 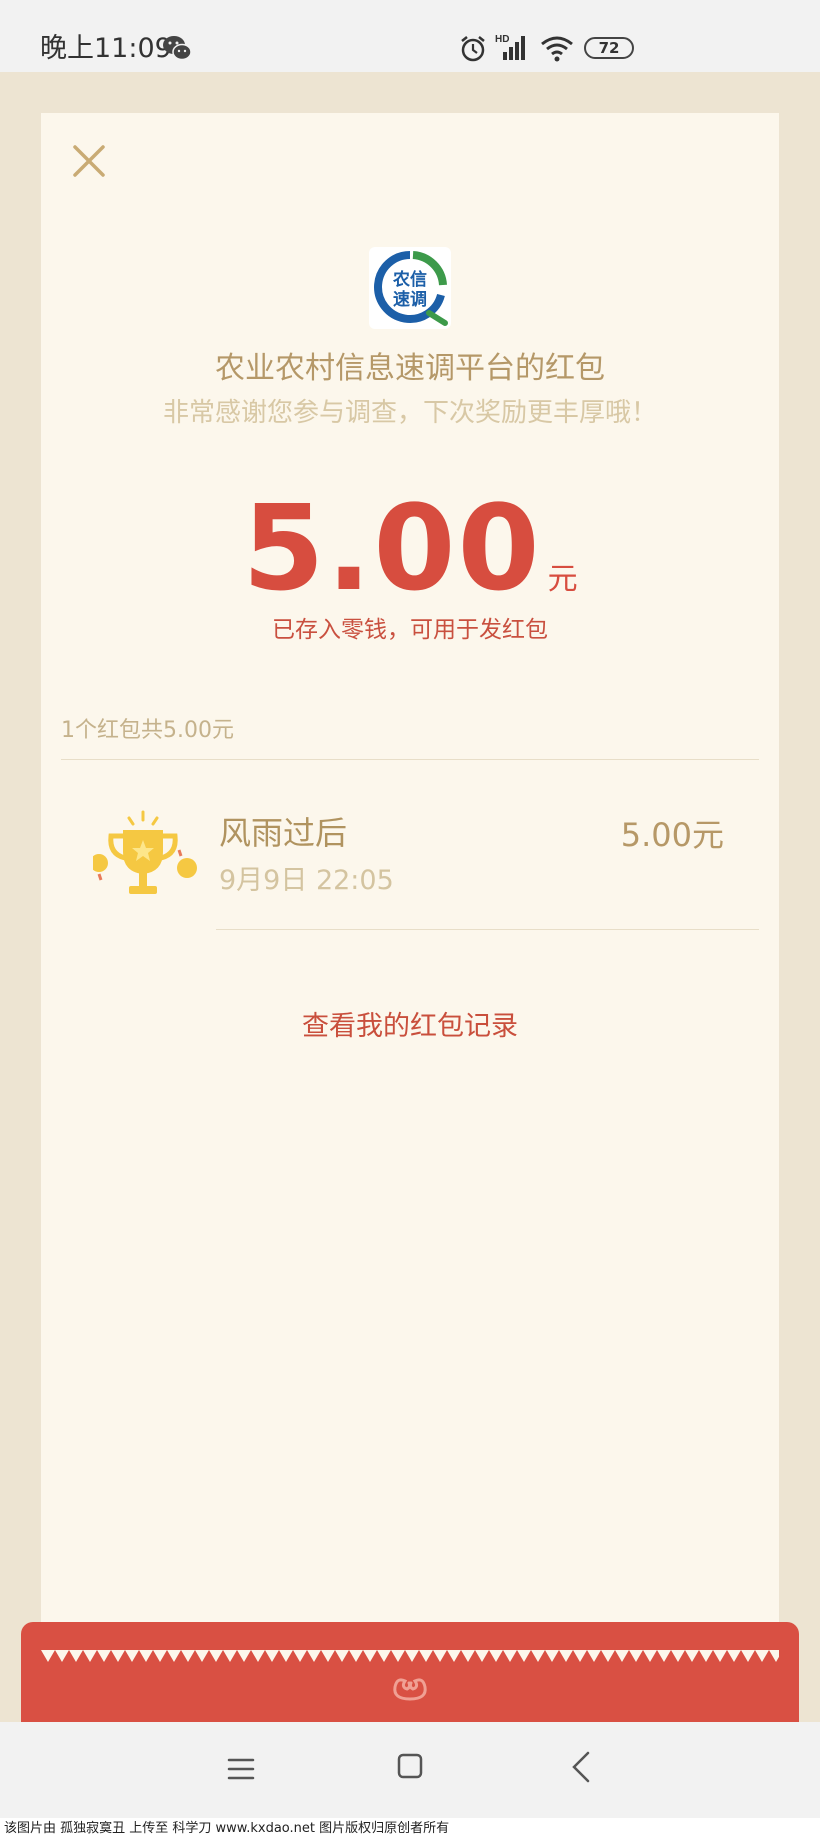 I want to click on back-icon, so click(x=581, y=1767).